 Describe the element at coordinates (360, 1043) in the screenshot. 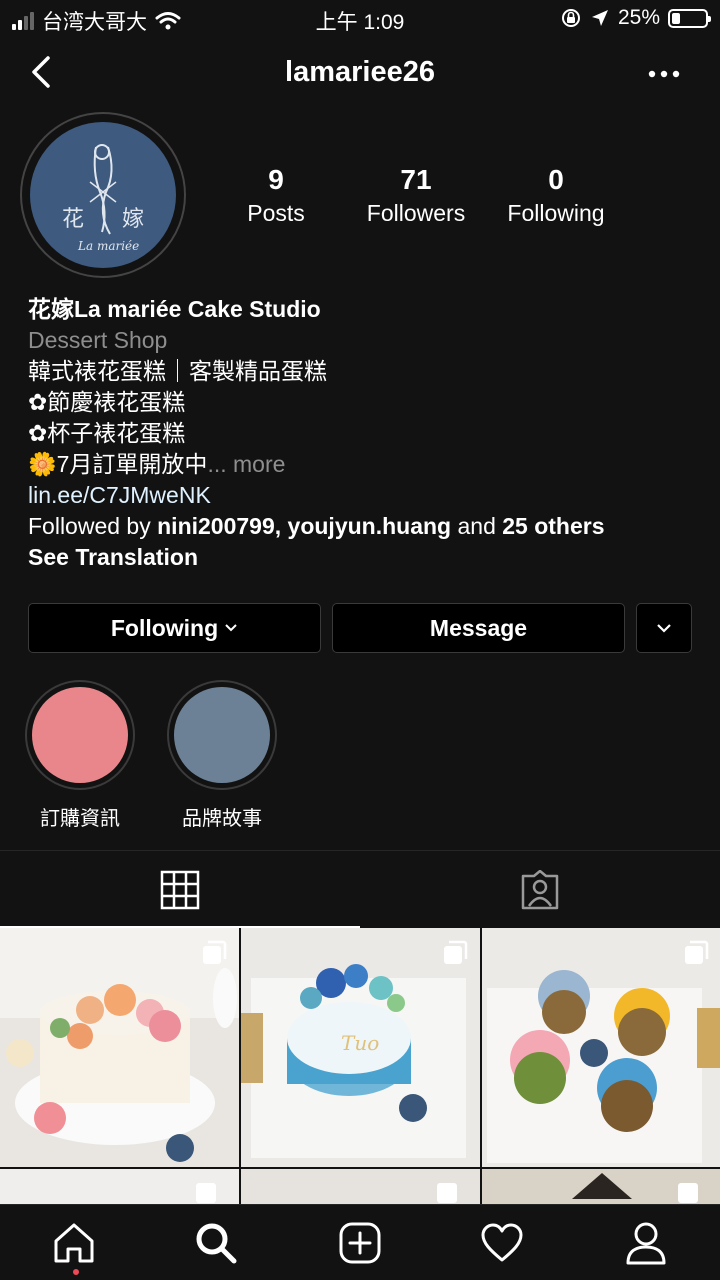

I see `svg-text: Tuo` at that location.